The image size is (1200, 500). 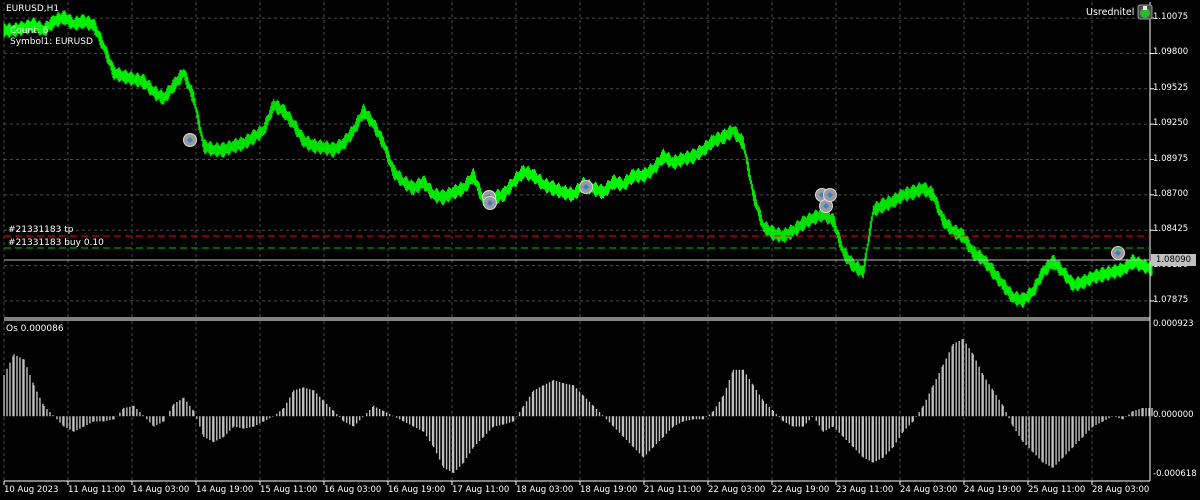 What do you see at coordinates (481, 490) in the screenshot?
I see `time-tick-label: 17 Aug 11:00` at bounding box center [481, 490].